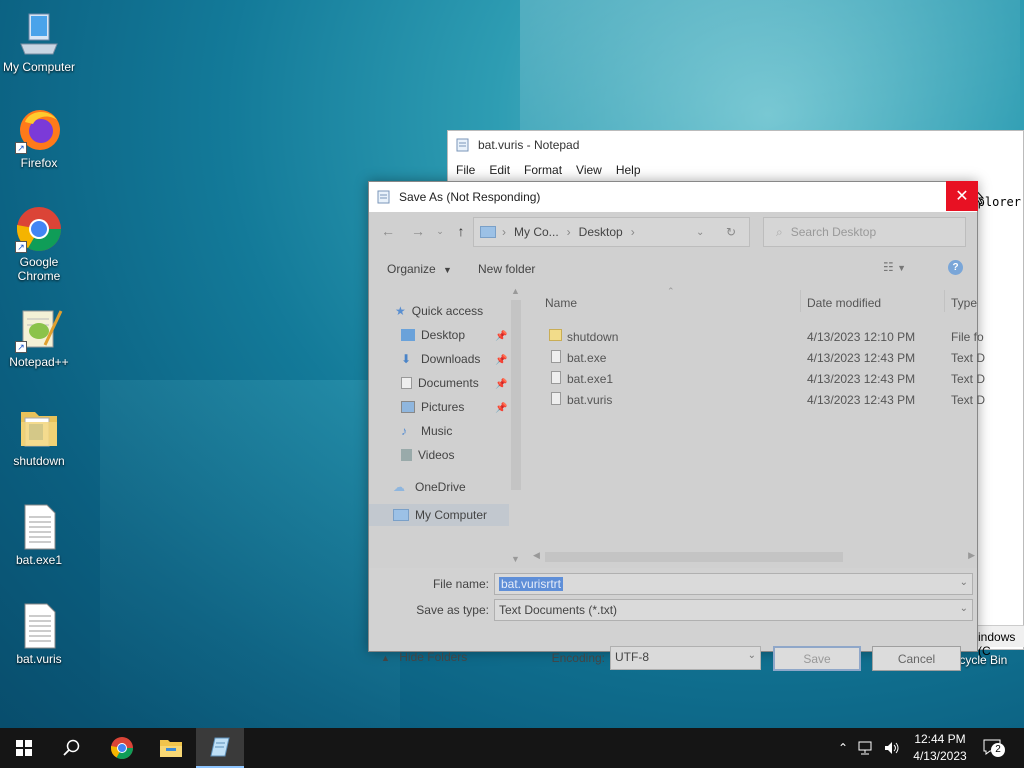 This screenshot has height=768, width=1024. I want to click on taskbar-chrome, so click(122, 748).